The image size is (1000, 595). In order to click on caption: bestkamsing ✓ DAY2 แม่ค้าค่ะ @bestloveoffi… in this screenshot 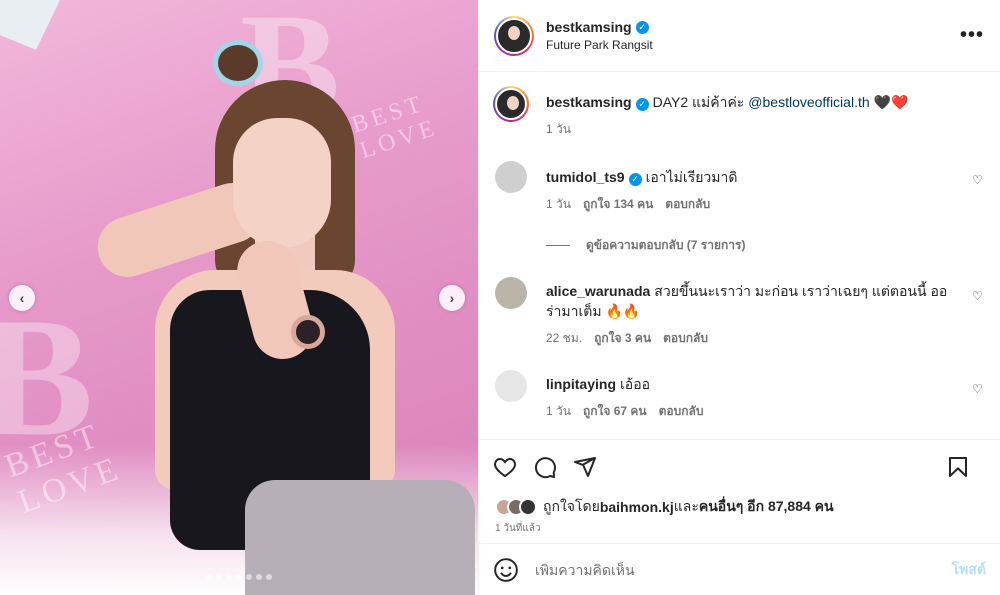, I will do `click(738, 112)`.